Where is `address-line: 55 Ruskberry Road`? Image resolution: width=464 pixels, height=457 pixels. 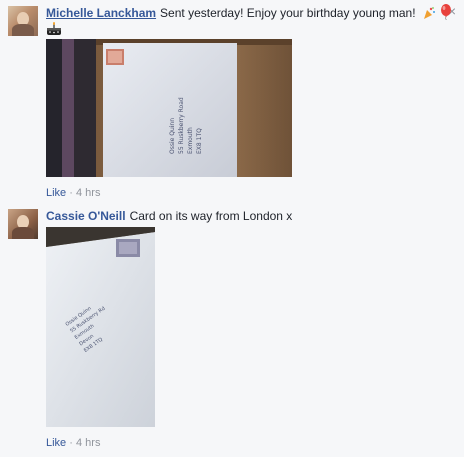 address-line: 55 Ruskberry Road is located at coordinates (181, 125).